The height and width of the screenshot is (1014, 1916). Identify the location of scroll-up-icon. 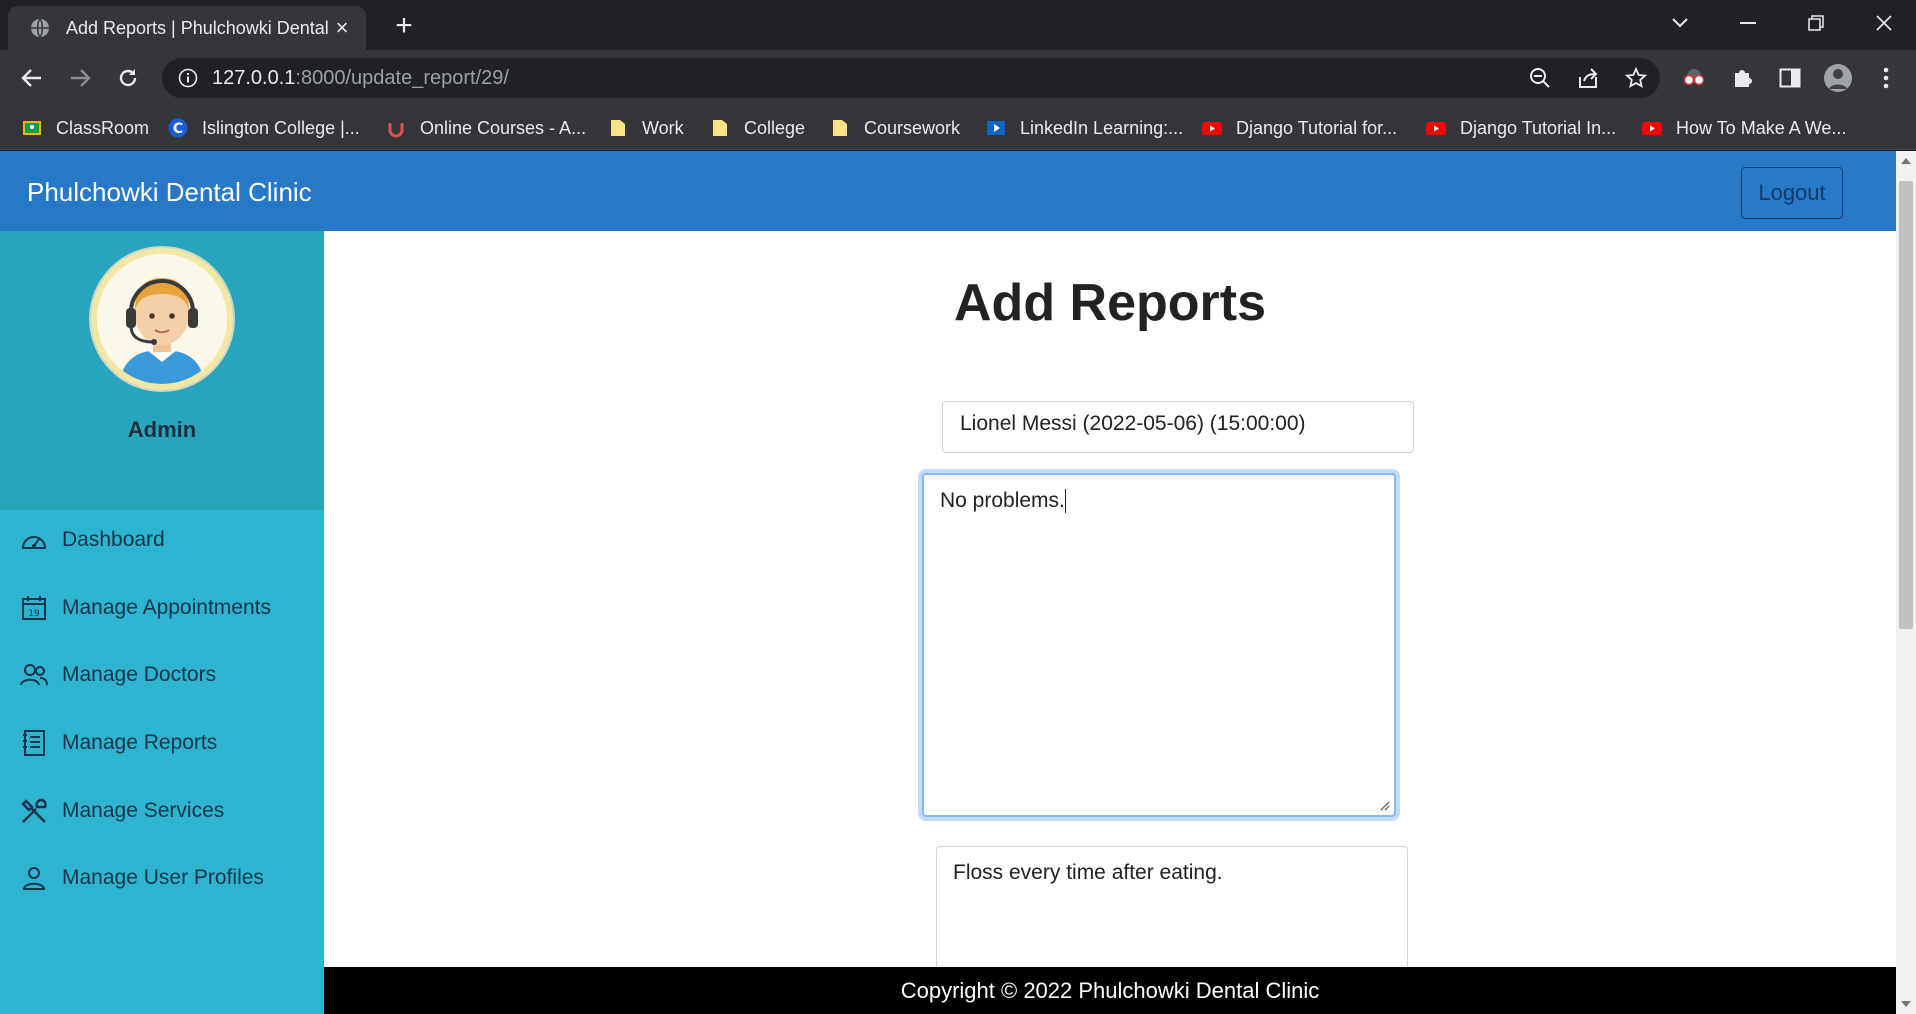
(1906, 161).